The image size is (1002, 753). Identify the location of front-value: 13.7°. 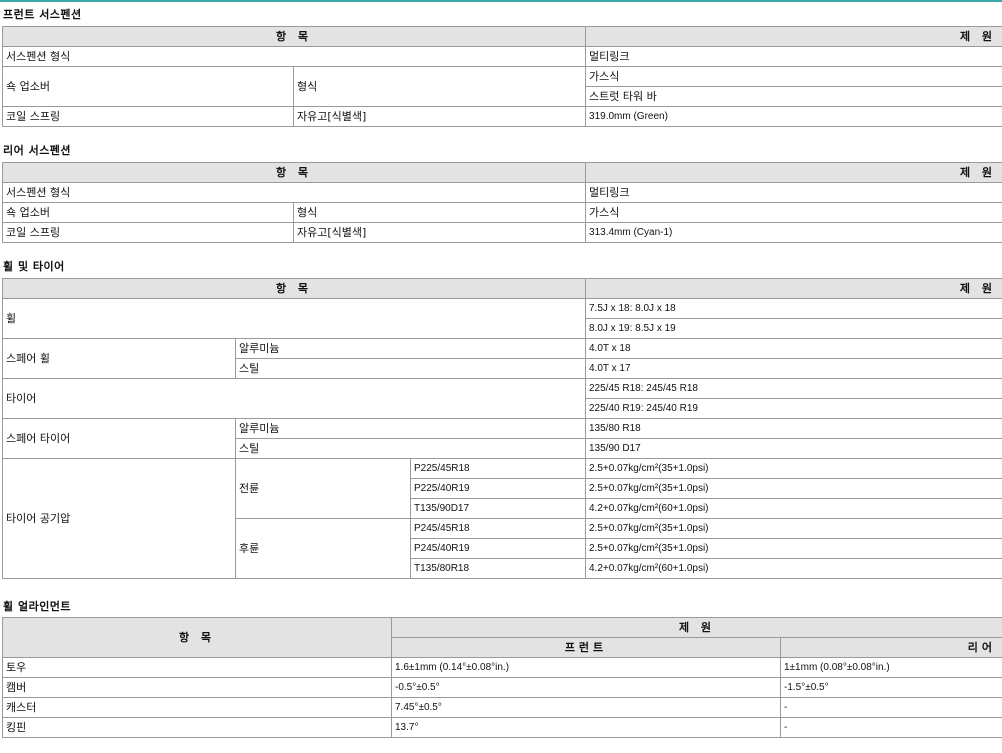
(586, 727).